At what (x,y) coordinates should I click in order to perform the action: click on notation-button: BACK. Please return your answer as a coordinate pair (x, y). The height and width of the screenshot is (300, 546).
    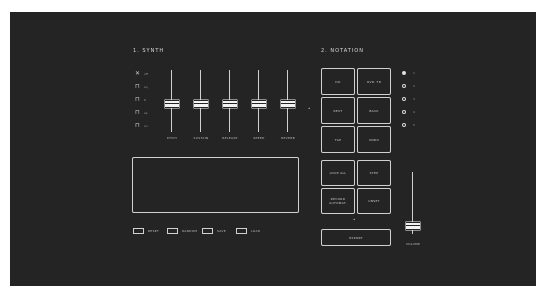
    Looking at the image, I should click on (374, 110).